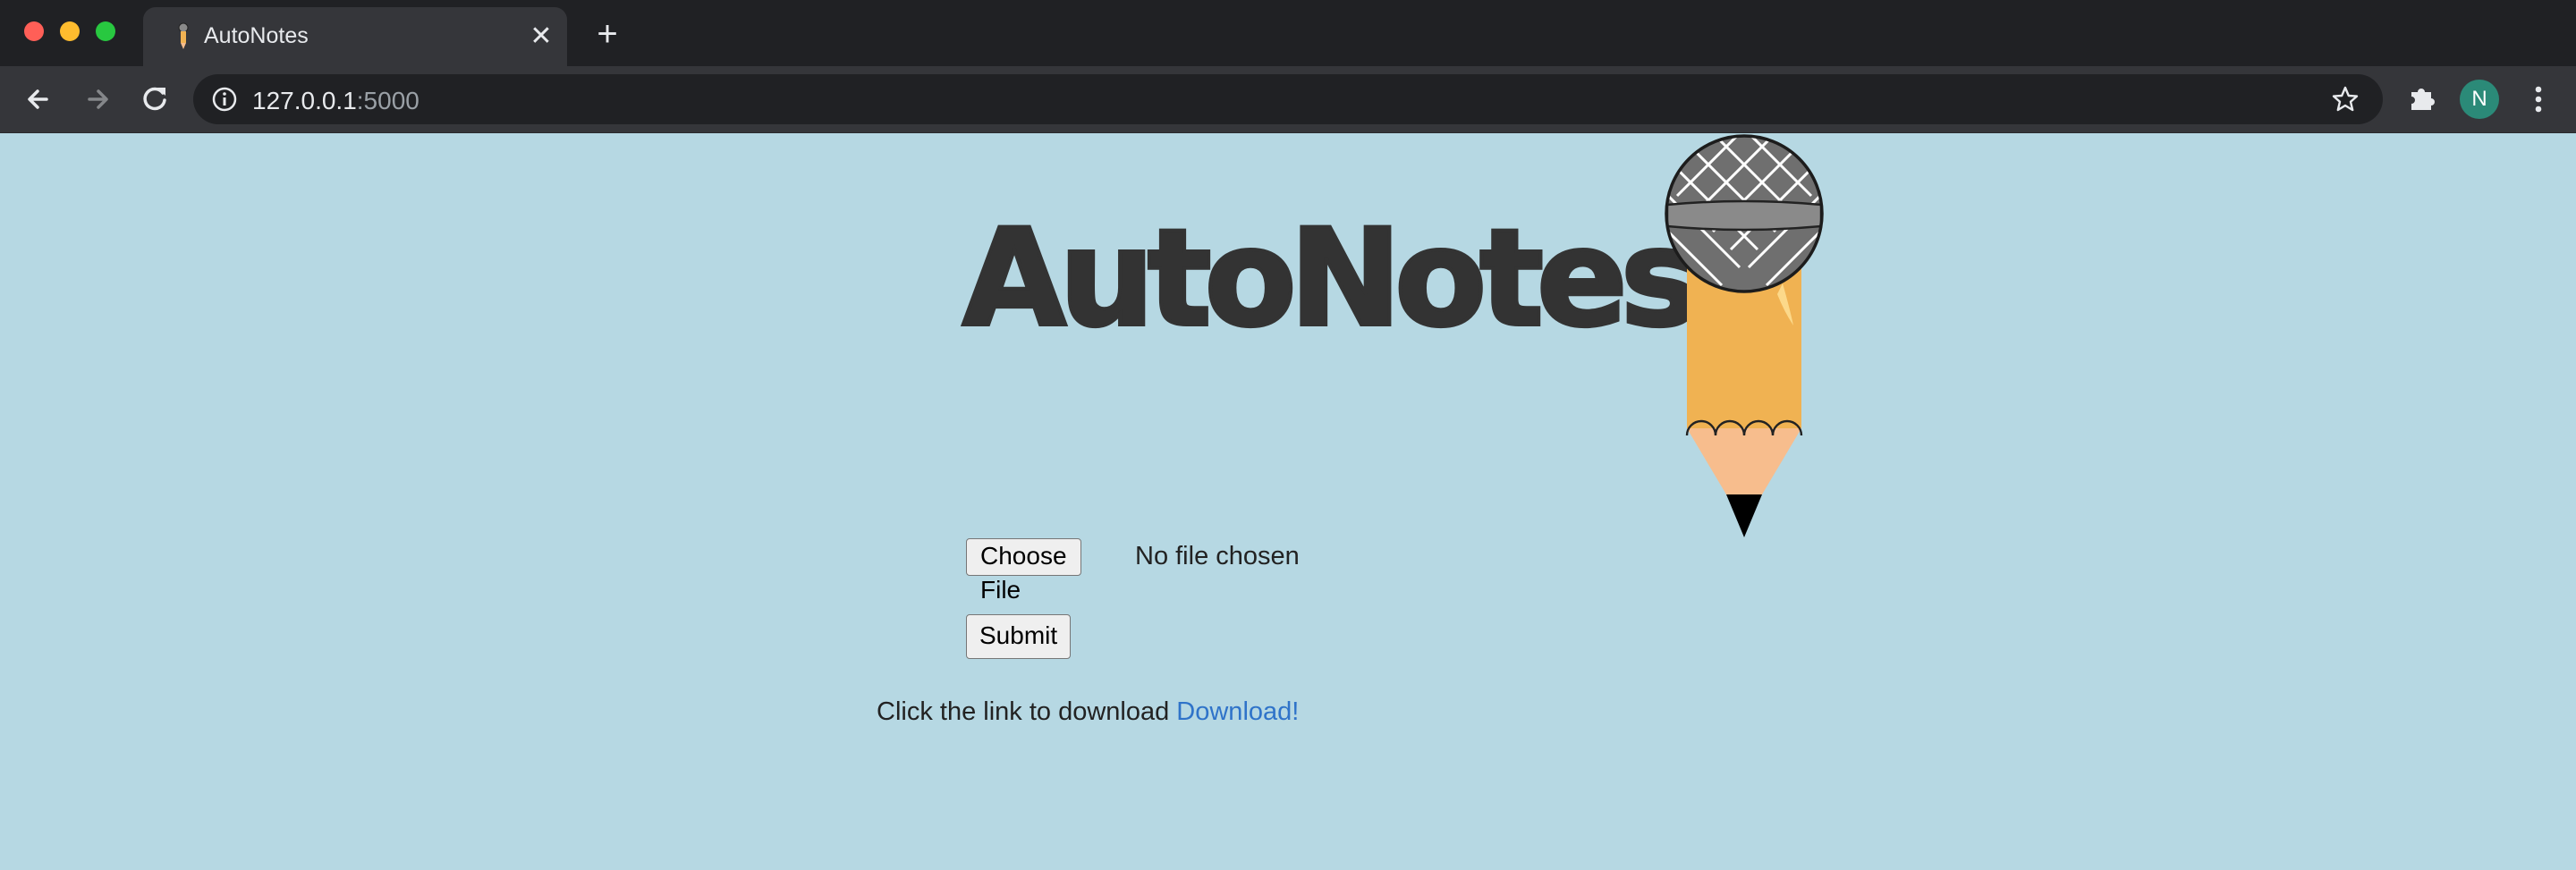 The width and height of the screenshot is (2576, 870). What do you see at coordinates (355, 36) in the screenshot?
I see `browser-tab: AutoNotes ✕` at bounding box center [355, 36].